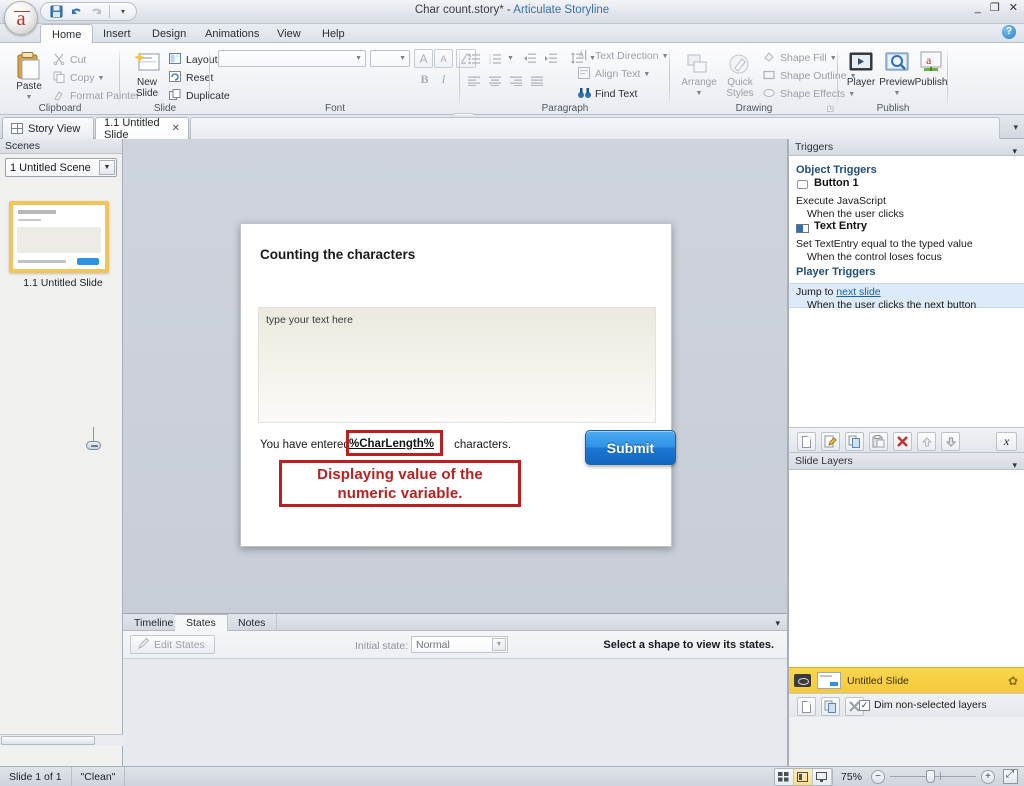 The height and width of the screenshot is (786, 1024). I want to click on dim-nonselected-layers-checkbox: ✓ Dim non-selected layers, so click(923, 705).